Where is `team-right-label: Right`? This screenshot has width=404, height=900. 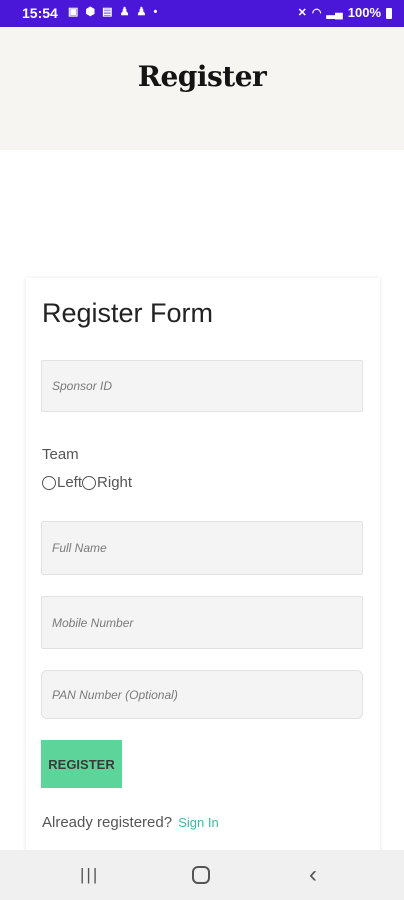
team-right-label: Right is located at coordinates (115, 482).